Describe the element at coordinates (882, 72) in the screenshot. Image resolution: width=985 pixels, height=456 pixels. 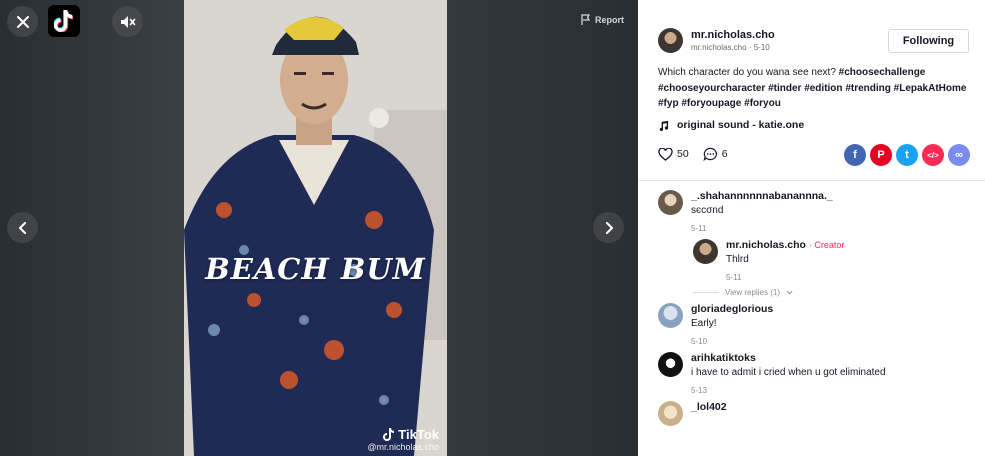
I see `hashtag: #choosechallenge` at that location.